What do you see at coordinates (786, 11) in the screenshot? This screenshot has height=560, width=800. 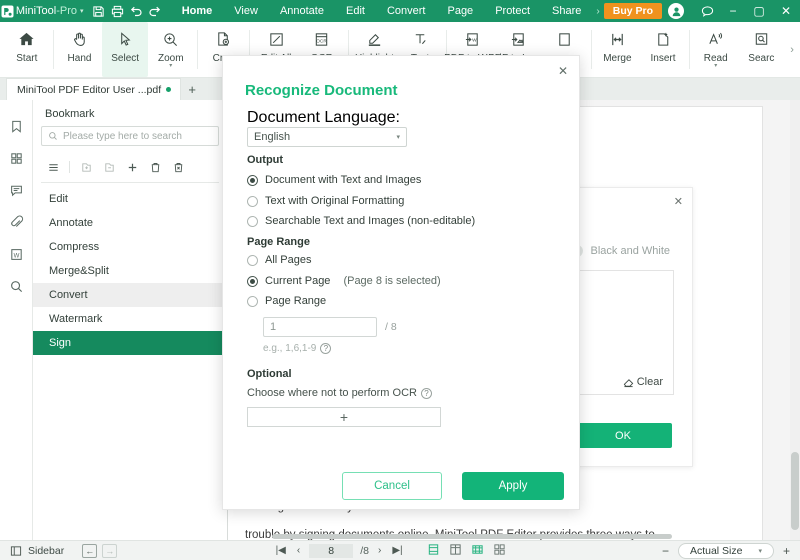 I see `close-button: ✕` at bounding box center [786, 11].